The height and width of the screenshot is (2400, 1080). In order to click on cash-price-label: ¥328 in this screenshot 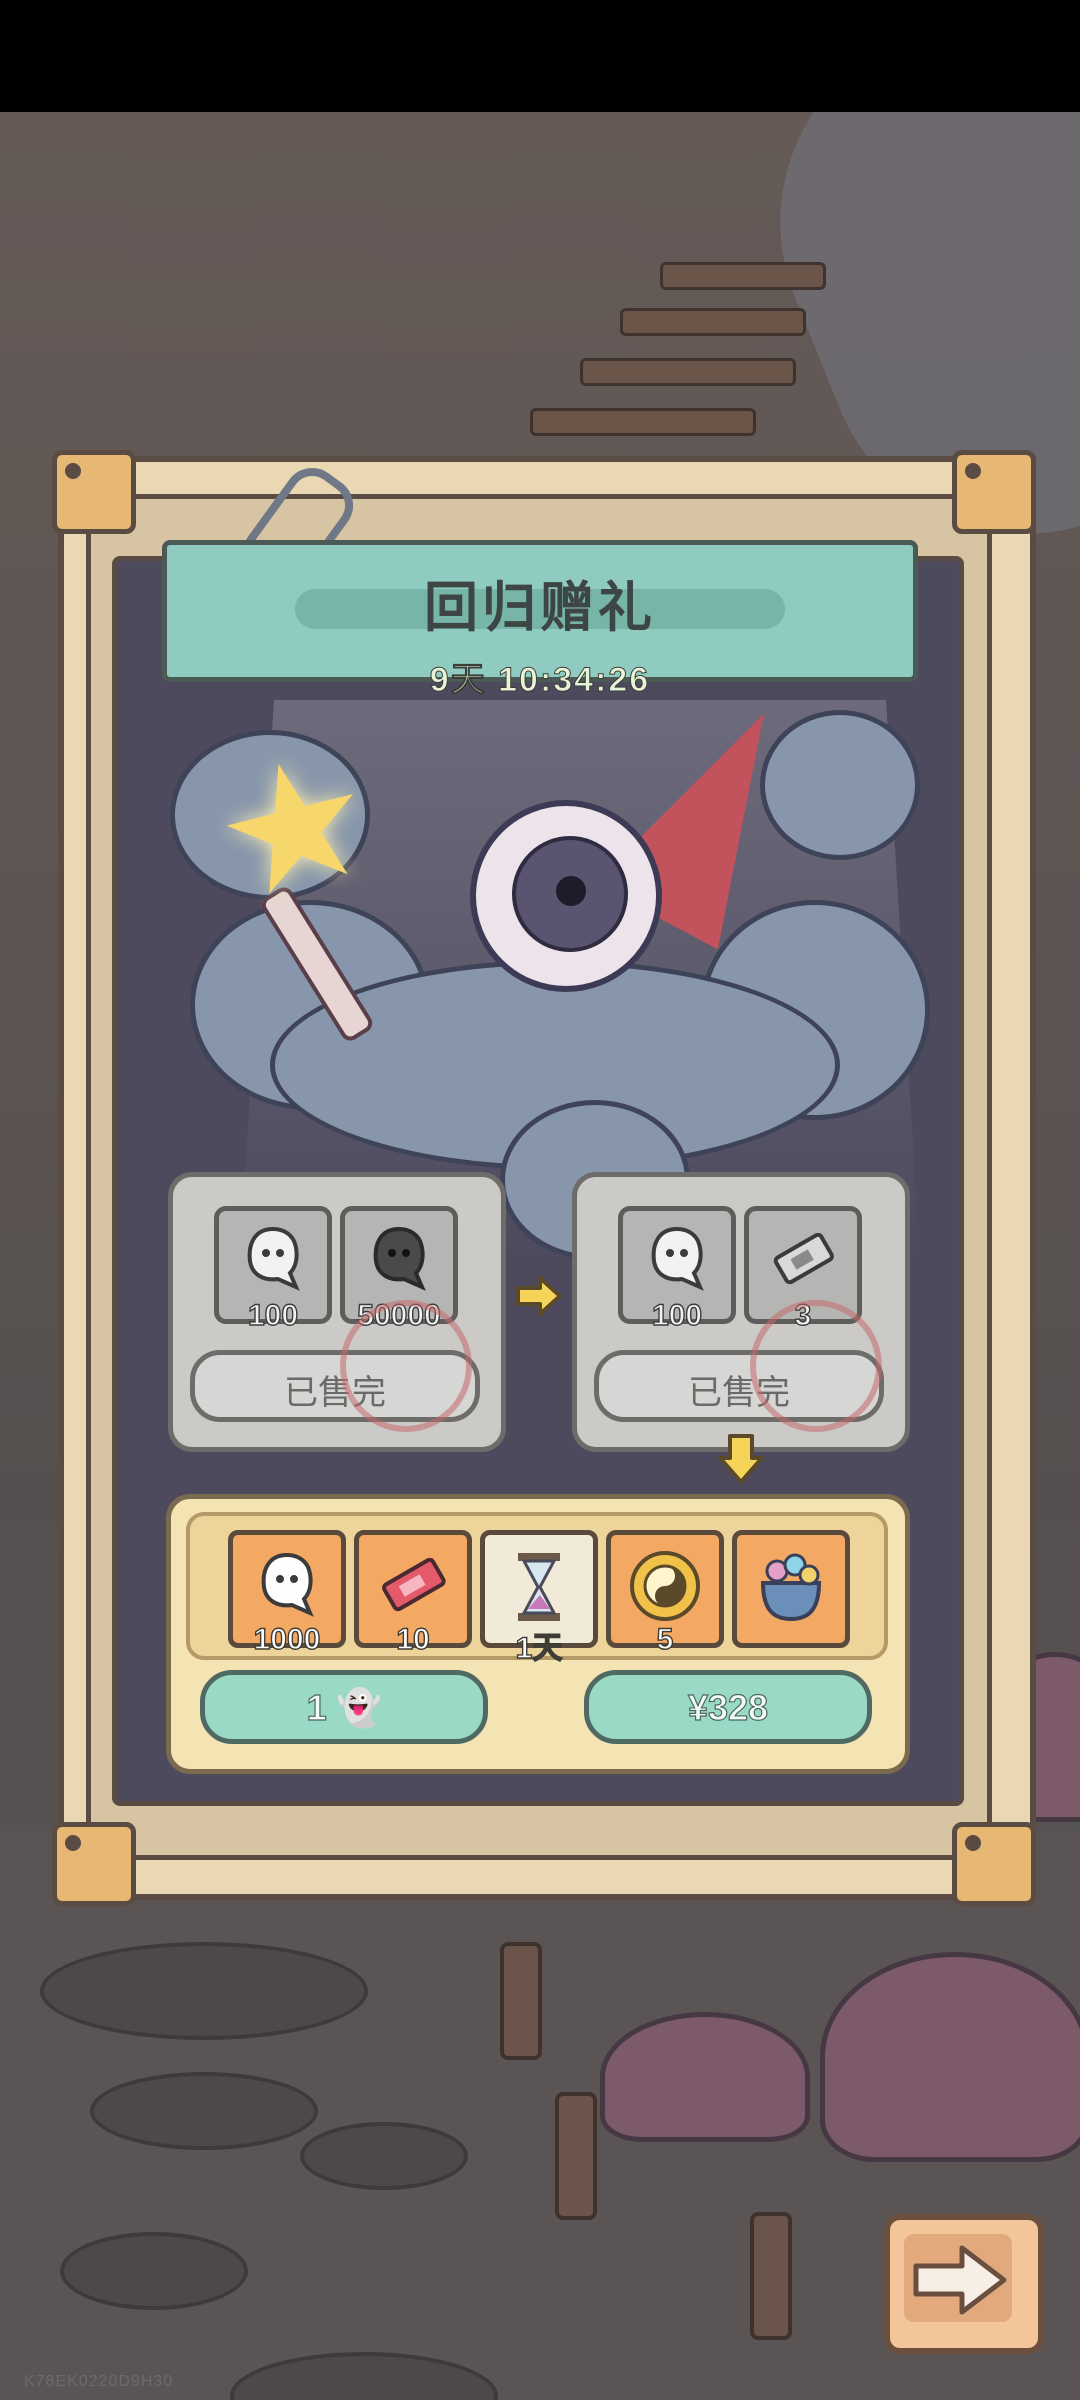, I will do `click(728, 1707)`.